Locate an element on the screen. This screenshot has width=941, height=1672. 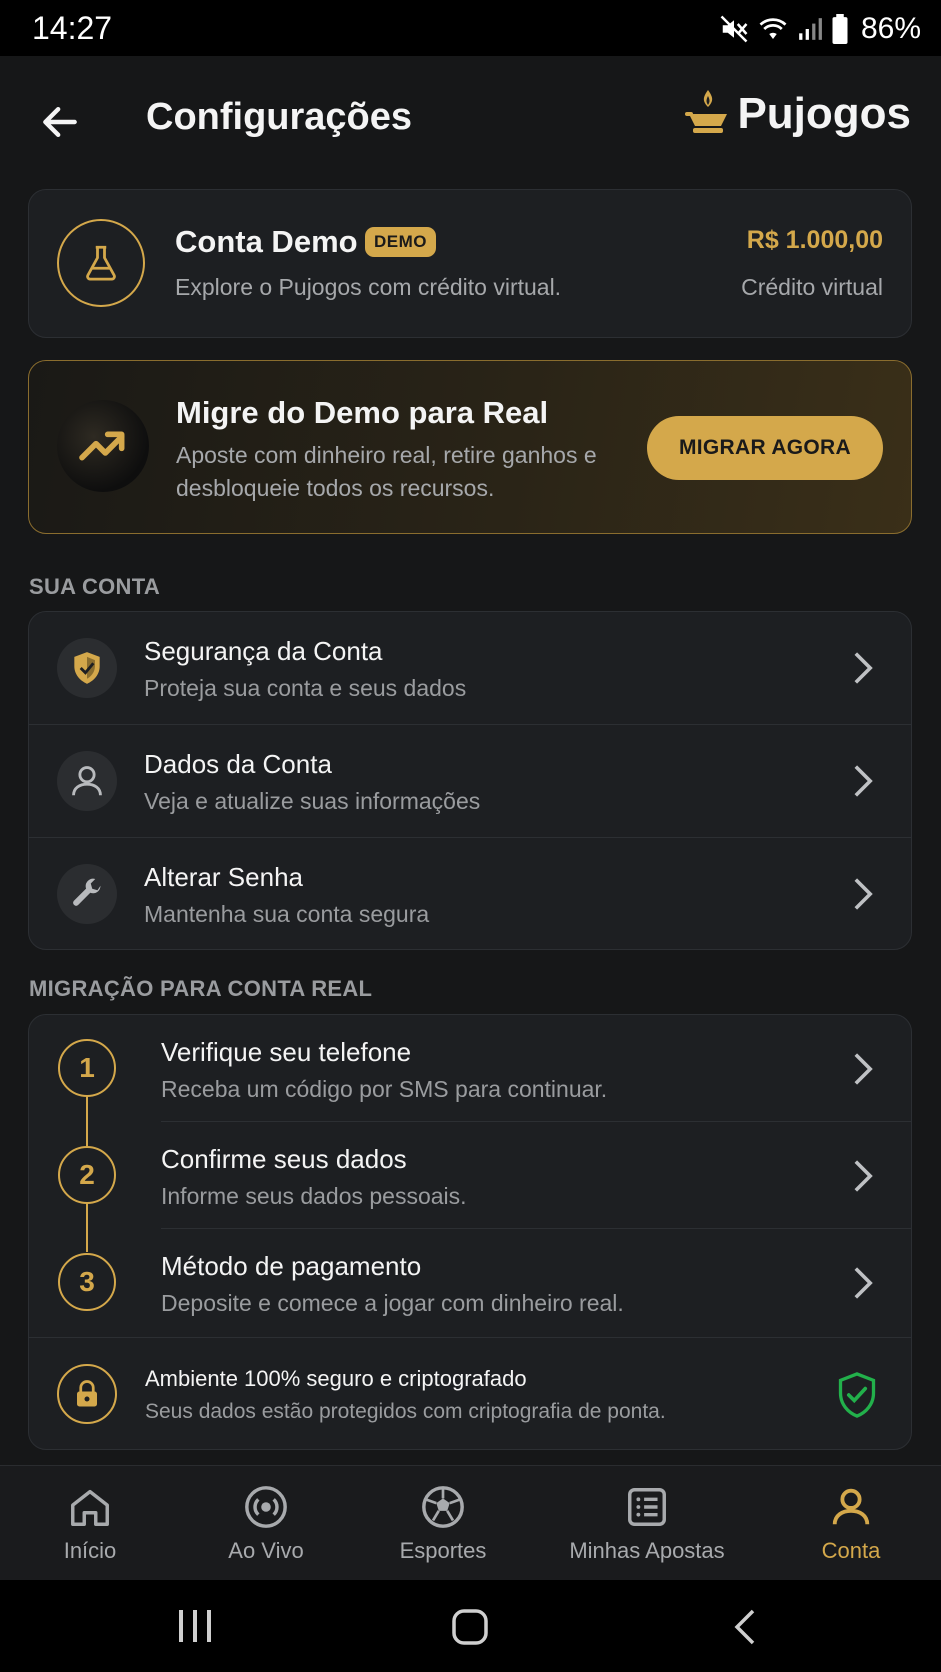
live-icon is located at coordinates (266, 1507).